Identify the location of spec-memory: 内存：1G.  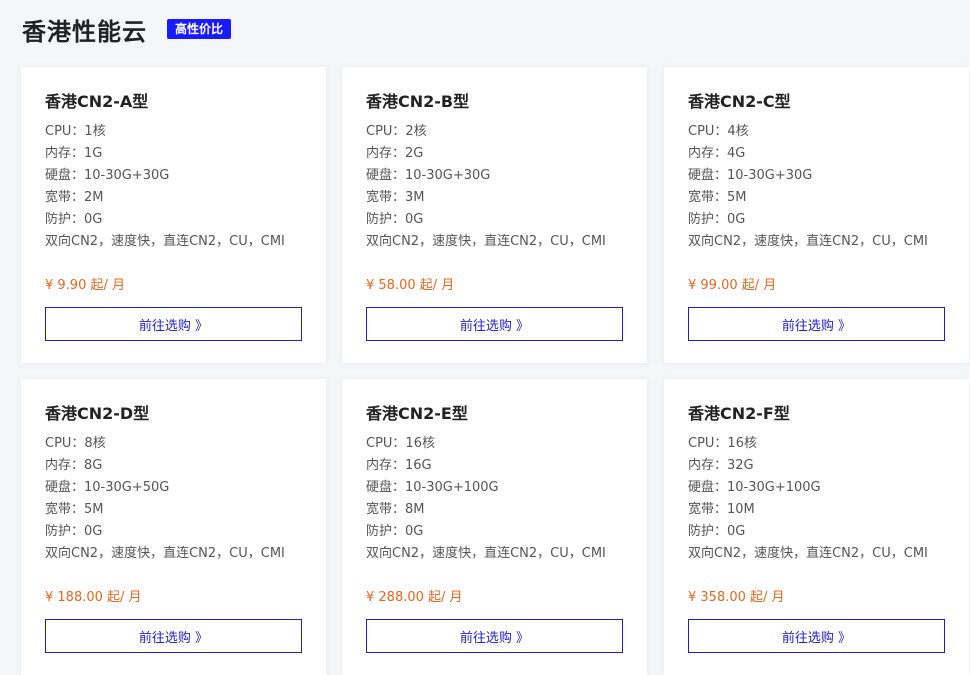
(74, 153).